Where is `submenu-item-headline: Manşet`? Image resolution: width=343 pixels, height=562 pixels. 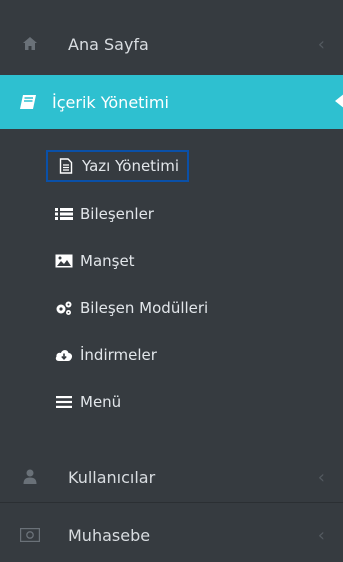 submenu-item-headline: Manşet is located at coordinates (94, 261).